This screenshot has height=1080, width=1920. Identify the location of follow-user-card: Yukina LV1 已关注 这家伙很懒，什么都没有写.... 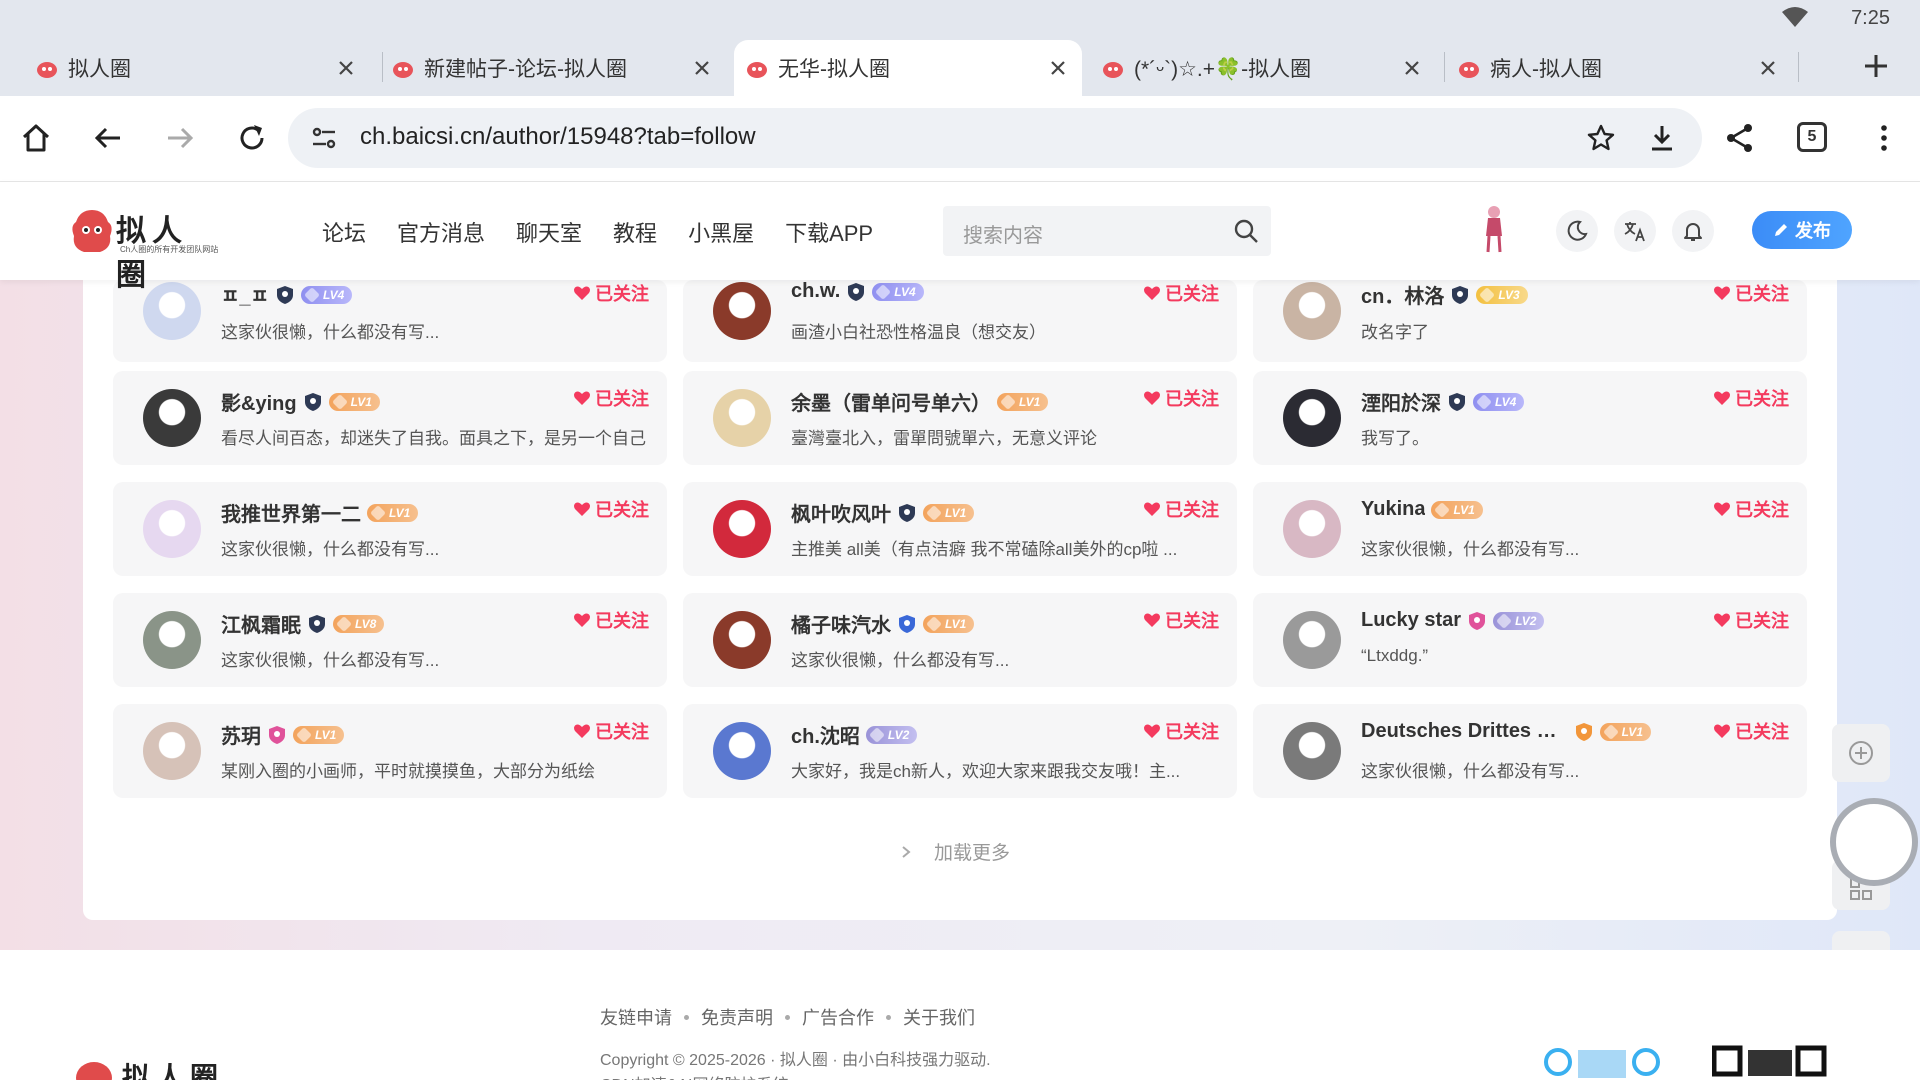
(1530, 529).